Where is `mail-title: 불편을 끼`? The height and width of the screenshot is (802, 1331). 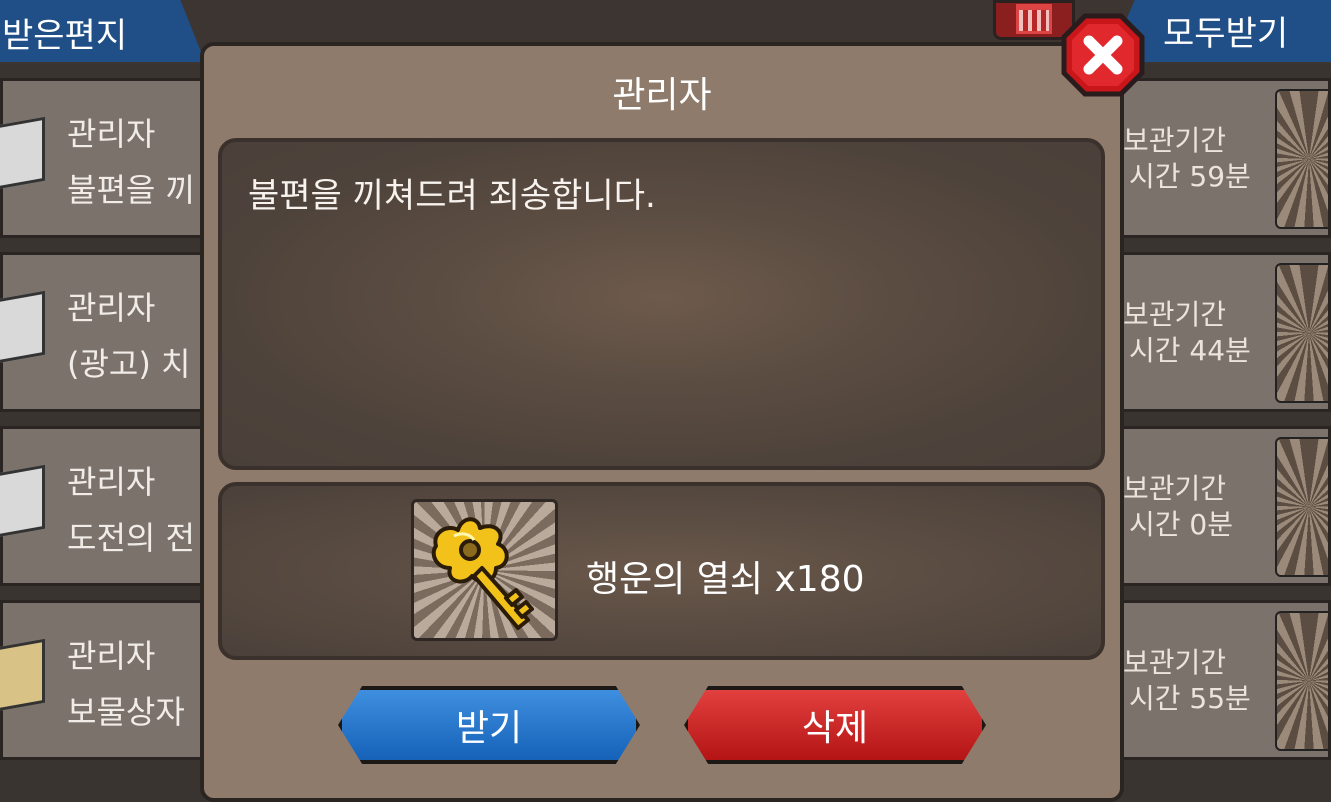
mail-title: 불편을 끼 is located at coordinates (131, 190).